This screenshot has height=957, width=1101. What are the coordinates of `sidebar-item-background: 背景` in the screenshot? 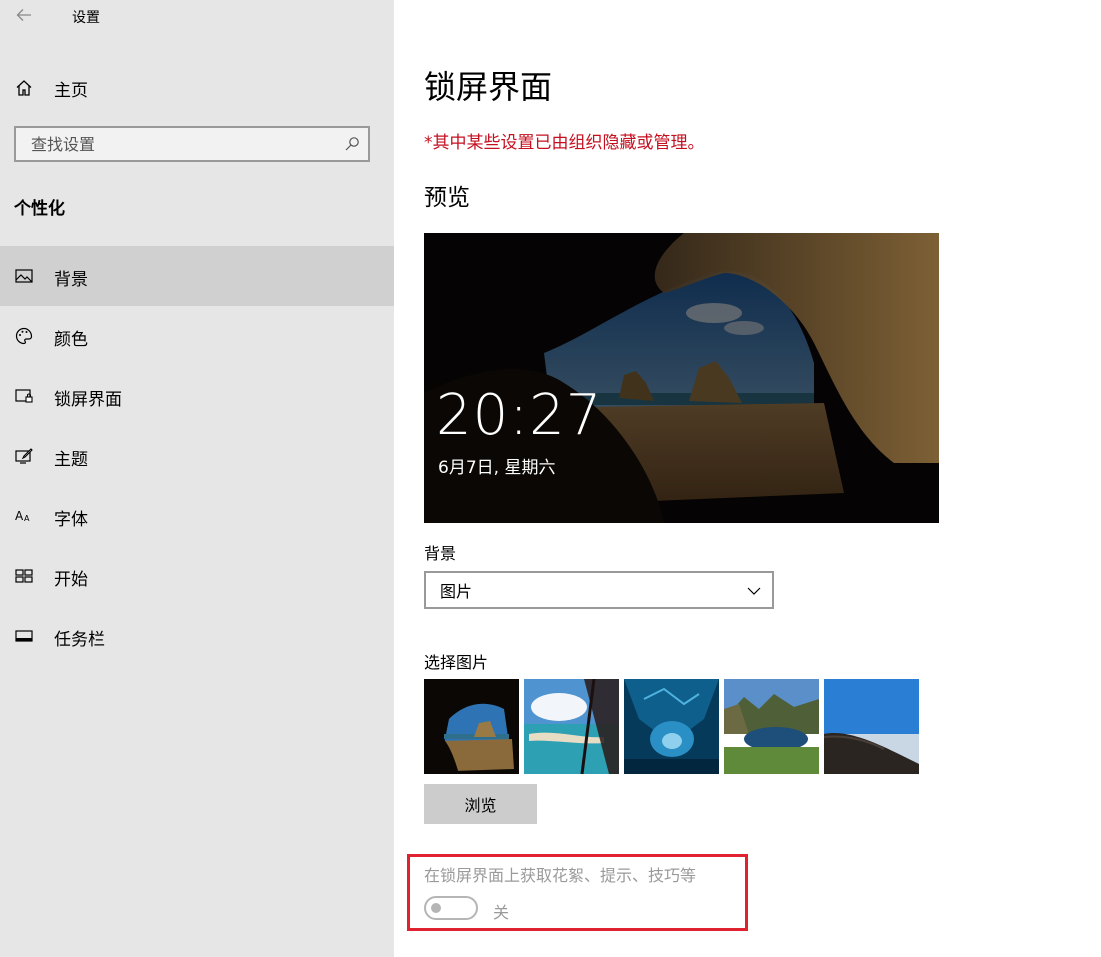 It's located at (197, 276).